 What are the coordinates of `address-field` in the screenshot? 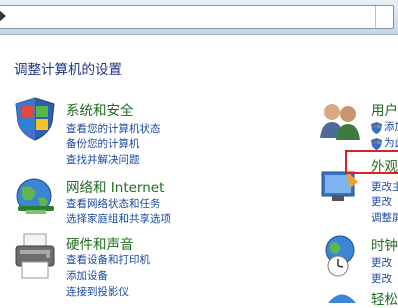 It's located at (197, 17).